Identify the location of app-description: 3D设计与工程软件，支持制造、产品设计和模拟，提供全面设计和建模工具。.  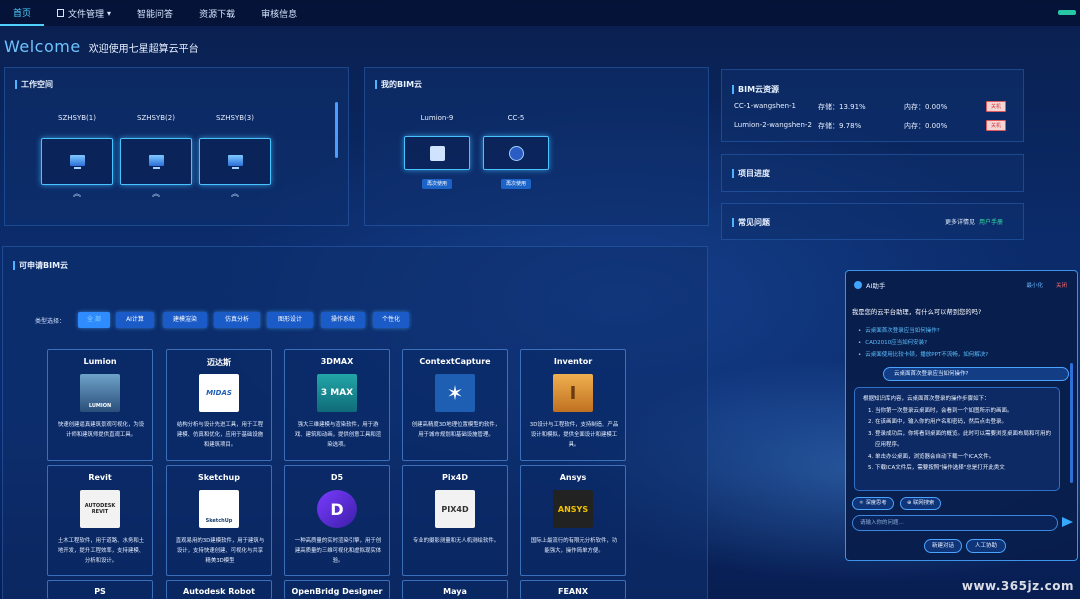
(574, 435).